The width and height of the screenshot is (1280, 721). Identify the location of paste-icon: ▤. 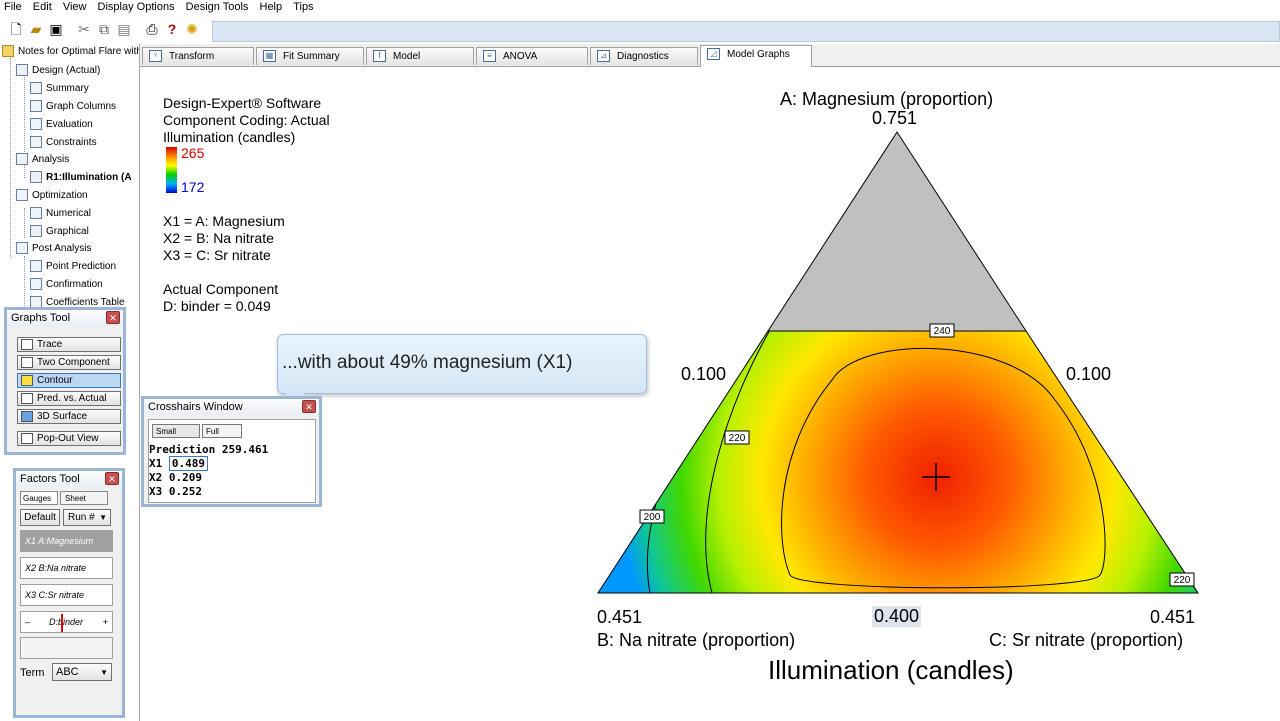
(124, 29).